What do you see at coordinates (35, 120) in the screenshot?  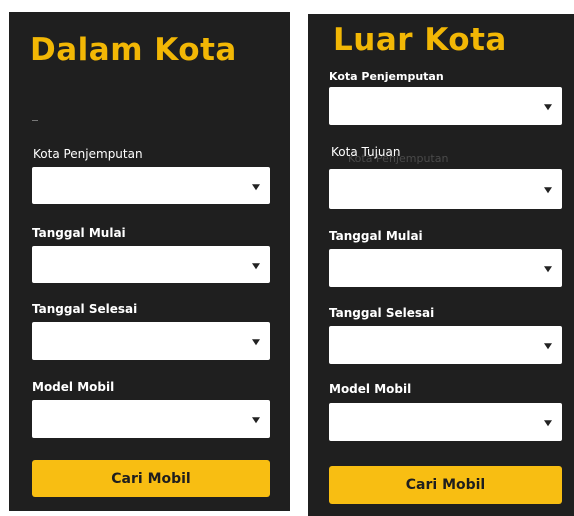 I see `decorative-dash` at bounding box center [35, 120].